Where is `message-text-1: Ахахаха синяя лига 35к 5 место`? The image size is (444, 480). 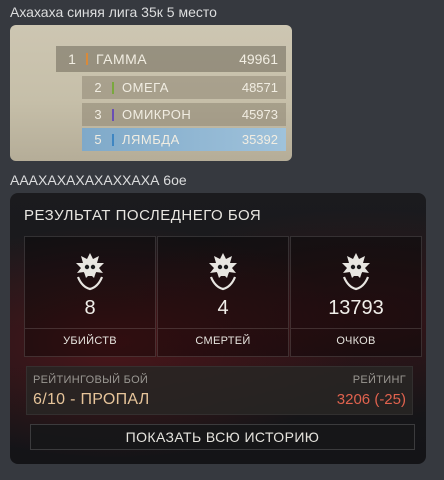 message-text-1: Ахахаха синяя лига 35к 5 место is located at coordinates (113, 12).